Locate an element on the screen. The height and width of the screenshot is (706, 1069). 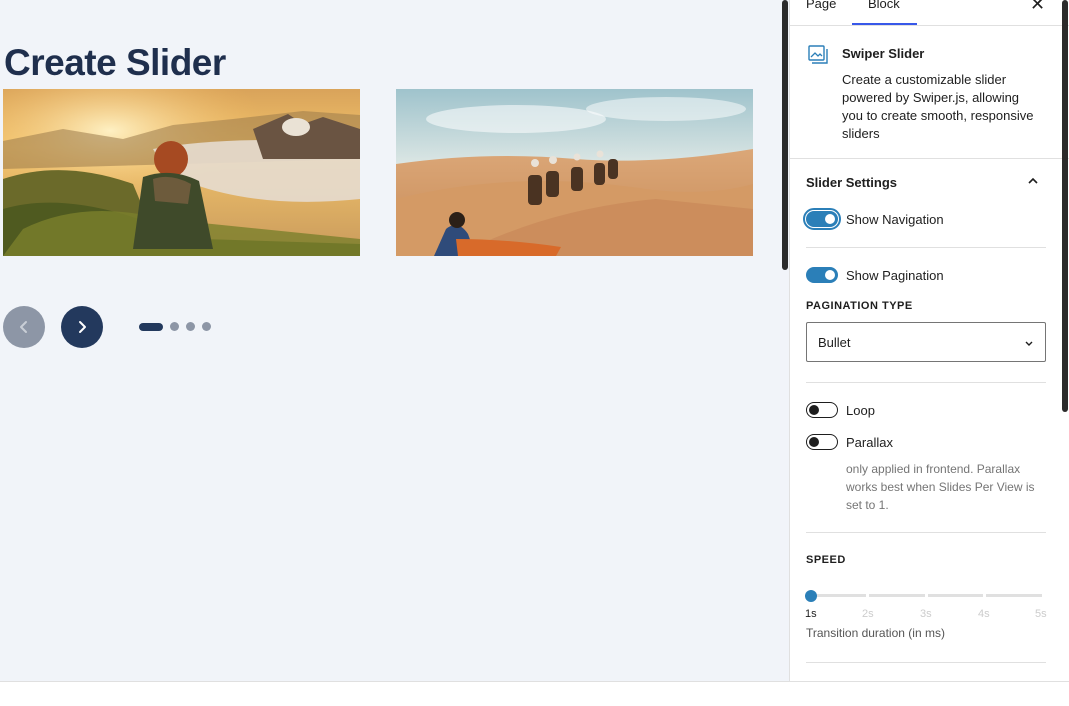
slider-icon is located at coordinates (818, 54).